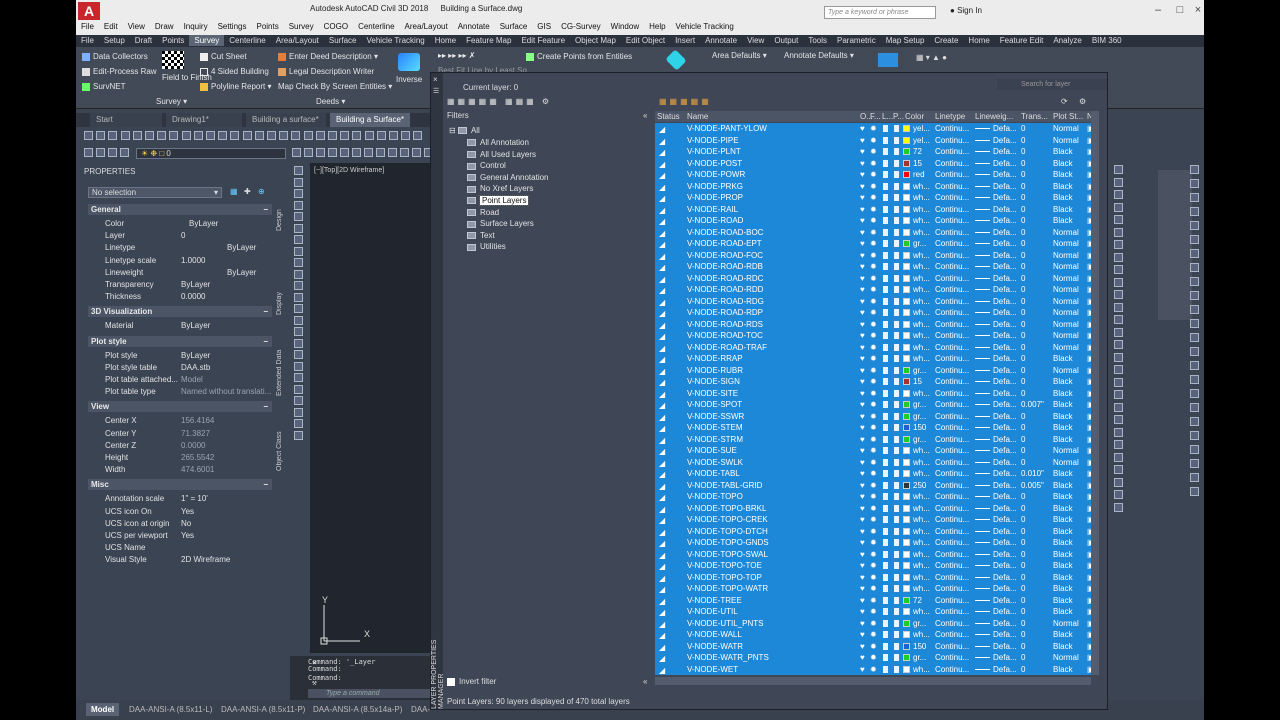 This screenshot has width=1280, height=720. I want to click on menu-item-annotate: Annotate, so click(474, 26).